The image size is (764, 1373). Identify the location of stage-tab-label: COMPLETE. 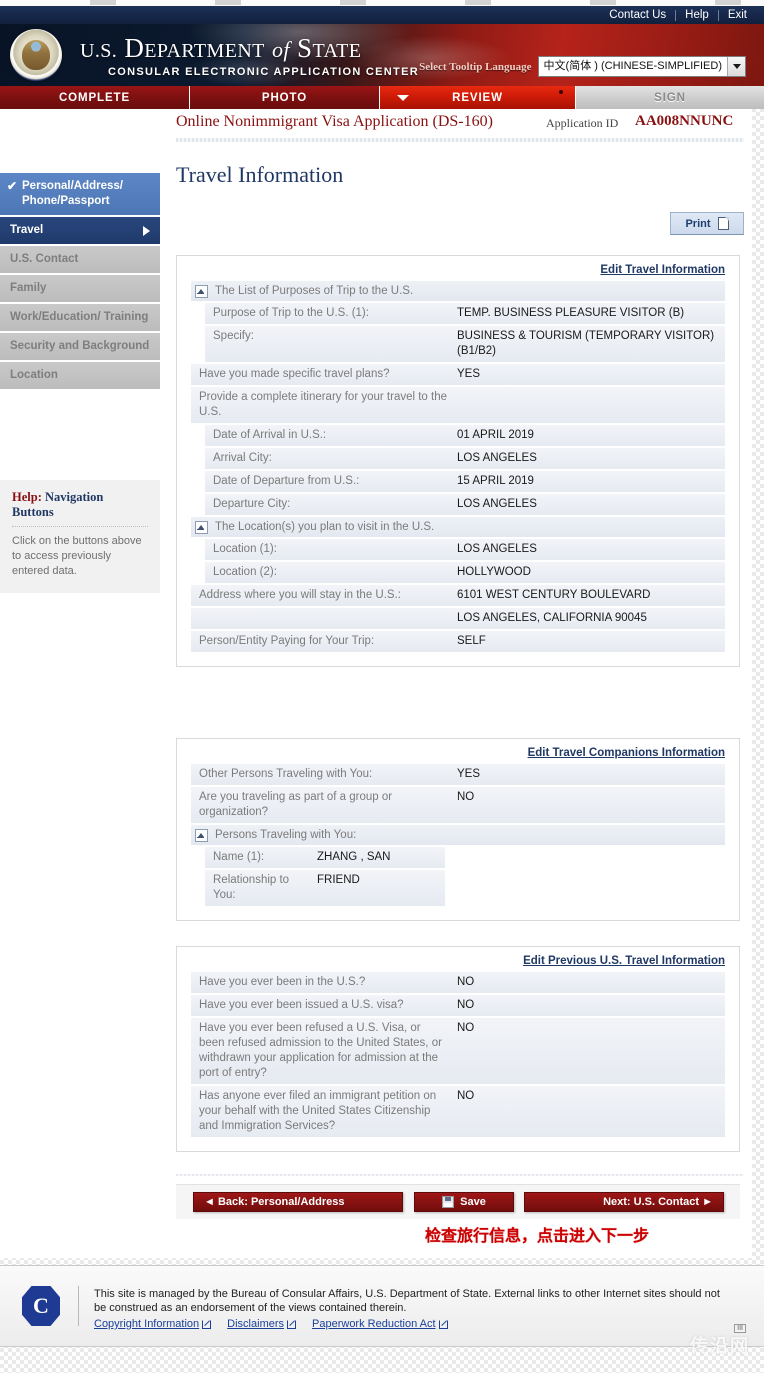
(94, 97).